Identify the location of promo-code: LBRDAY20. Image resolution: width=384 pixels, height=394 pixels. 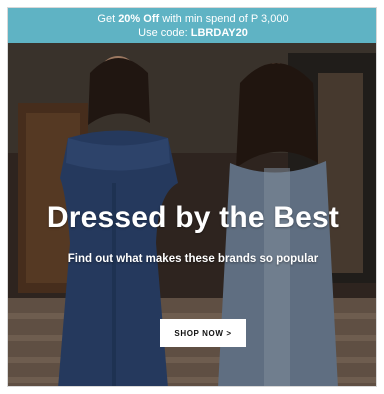
(219, 33).